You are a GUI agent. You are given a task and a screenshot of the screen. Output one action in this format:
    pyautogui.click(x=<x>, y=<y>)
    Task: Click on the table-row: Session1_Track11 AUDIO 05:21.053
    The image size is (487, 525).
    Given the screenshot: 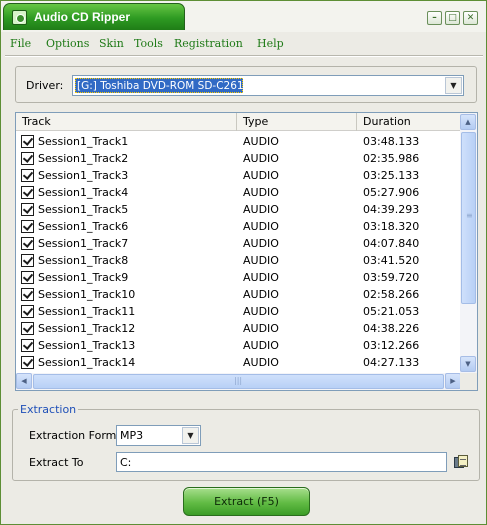 What is the action you would take?
    pyautogui.click(x=238, y=311)
    